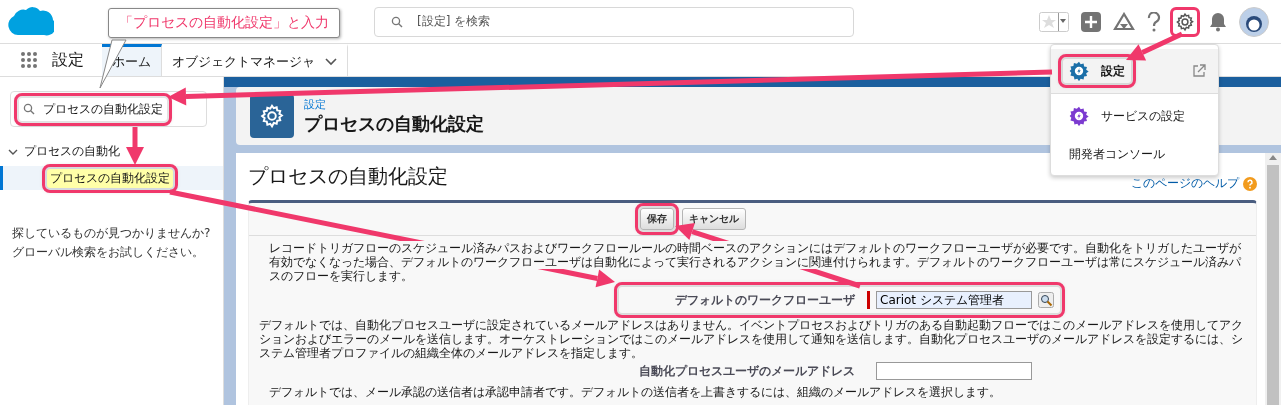  I want to click on page-title: プロセスの自動化設定, so click(394, 123).